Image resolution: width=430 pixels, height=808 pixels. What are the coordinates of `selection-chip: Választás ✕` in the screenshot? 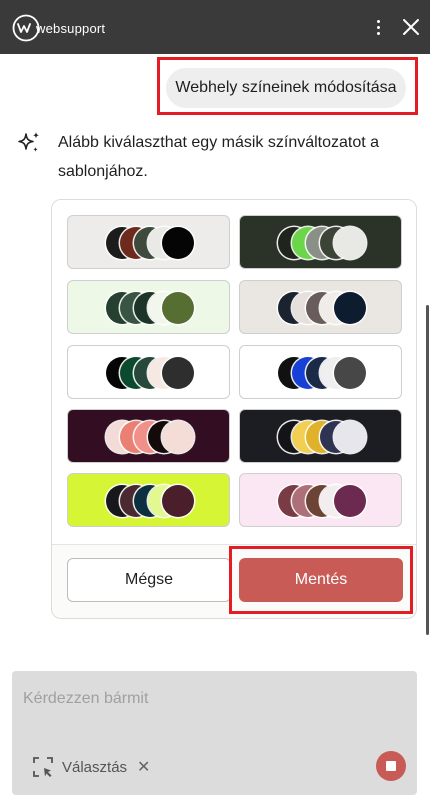 It's located at (91, 767).